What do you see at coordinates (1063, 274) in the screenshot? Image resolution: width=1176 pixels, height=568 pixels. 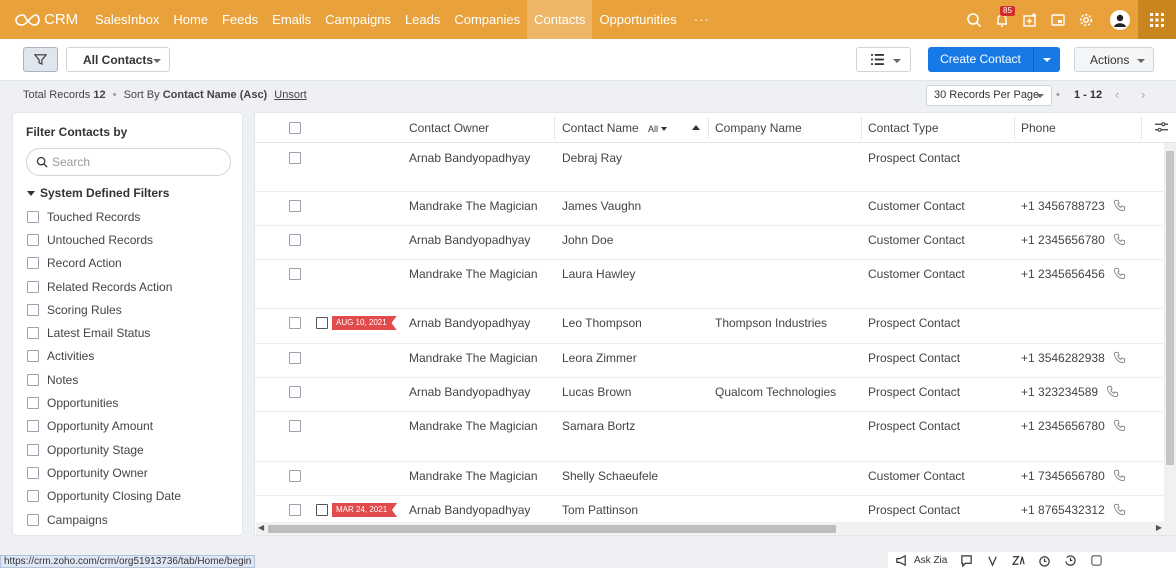 I see `phone-number: +1 2345656456` at bounding box center [1063, 274].